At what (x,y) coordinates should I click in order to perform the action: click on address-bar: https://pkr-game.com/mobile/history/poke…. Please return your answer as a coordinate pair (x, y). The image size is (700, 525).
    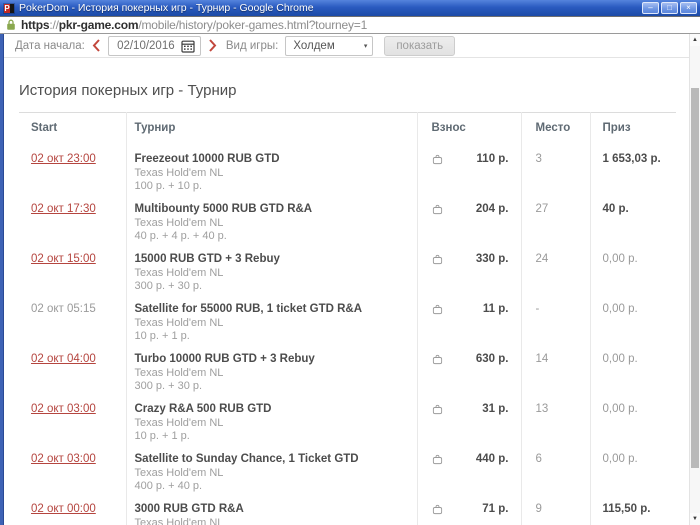
    Looking at the image, I should click on (350, 25).